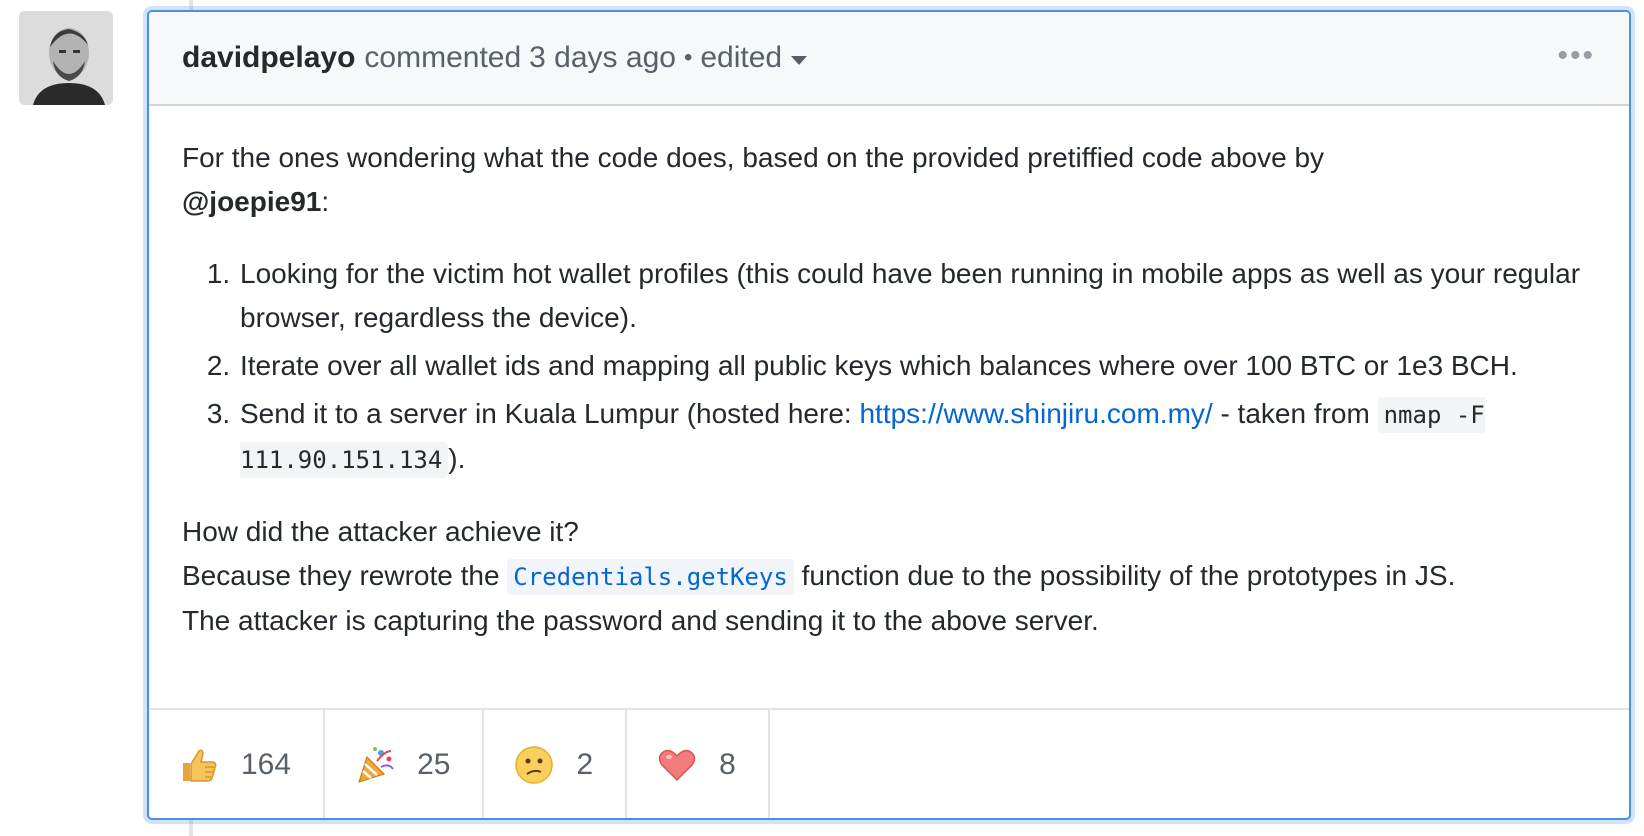 The width and height of the screenshot is (1644, 836). What do you see at coordinates (1295, 413) in the screenshot?
I see `step-text-middle: - taken from` at bounding box center [1295, 413].